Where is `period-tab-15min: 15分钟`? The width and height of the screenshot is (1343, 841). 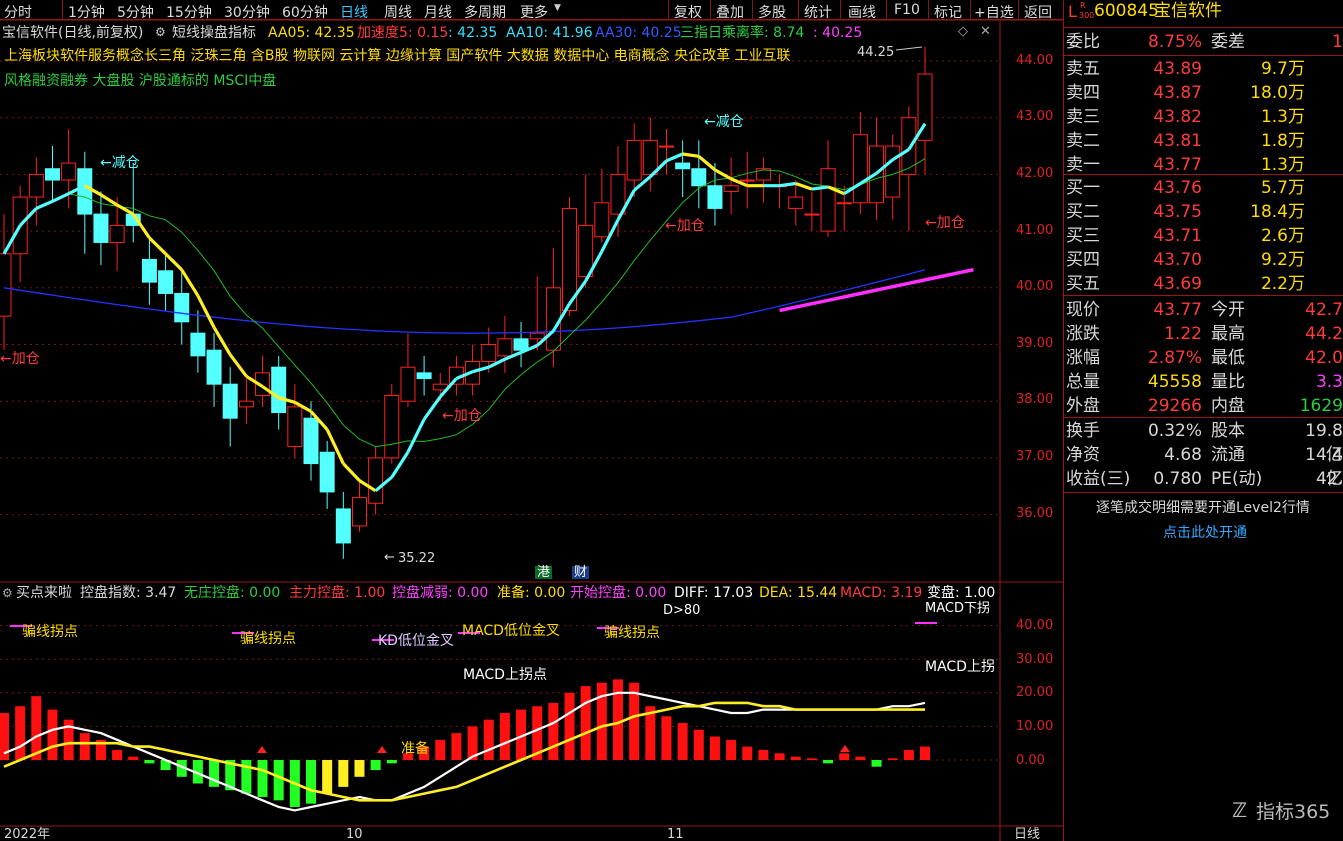 period-tab-15min: 15分钟 is located at coordinates (189, 12).